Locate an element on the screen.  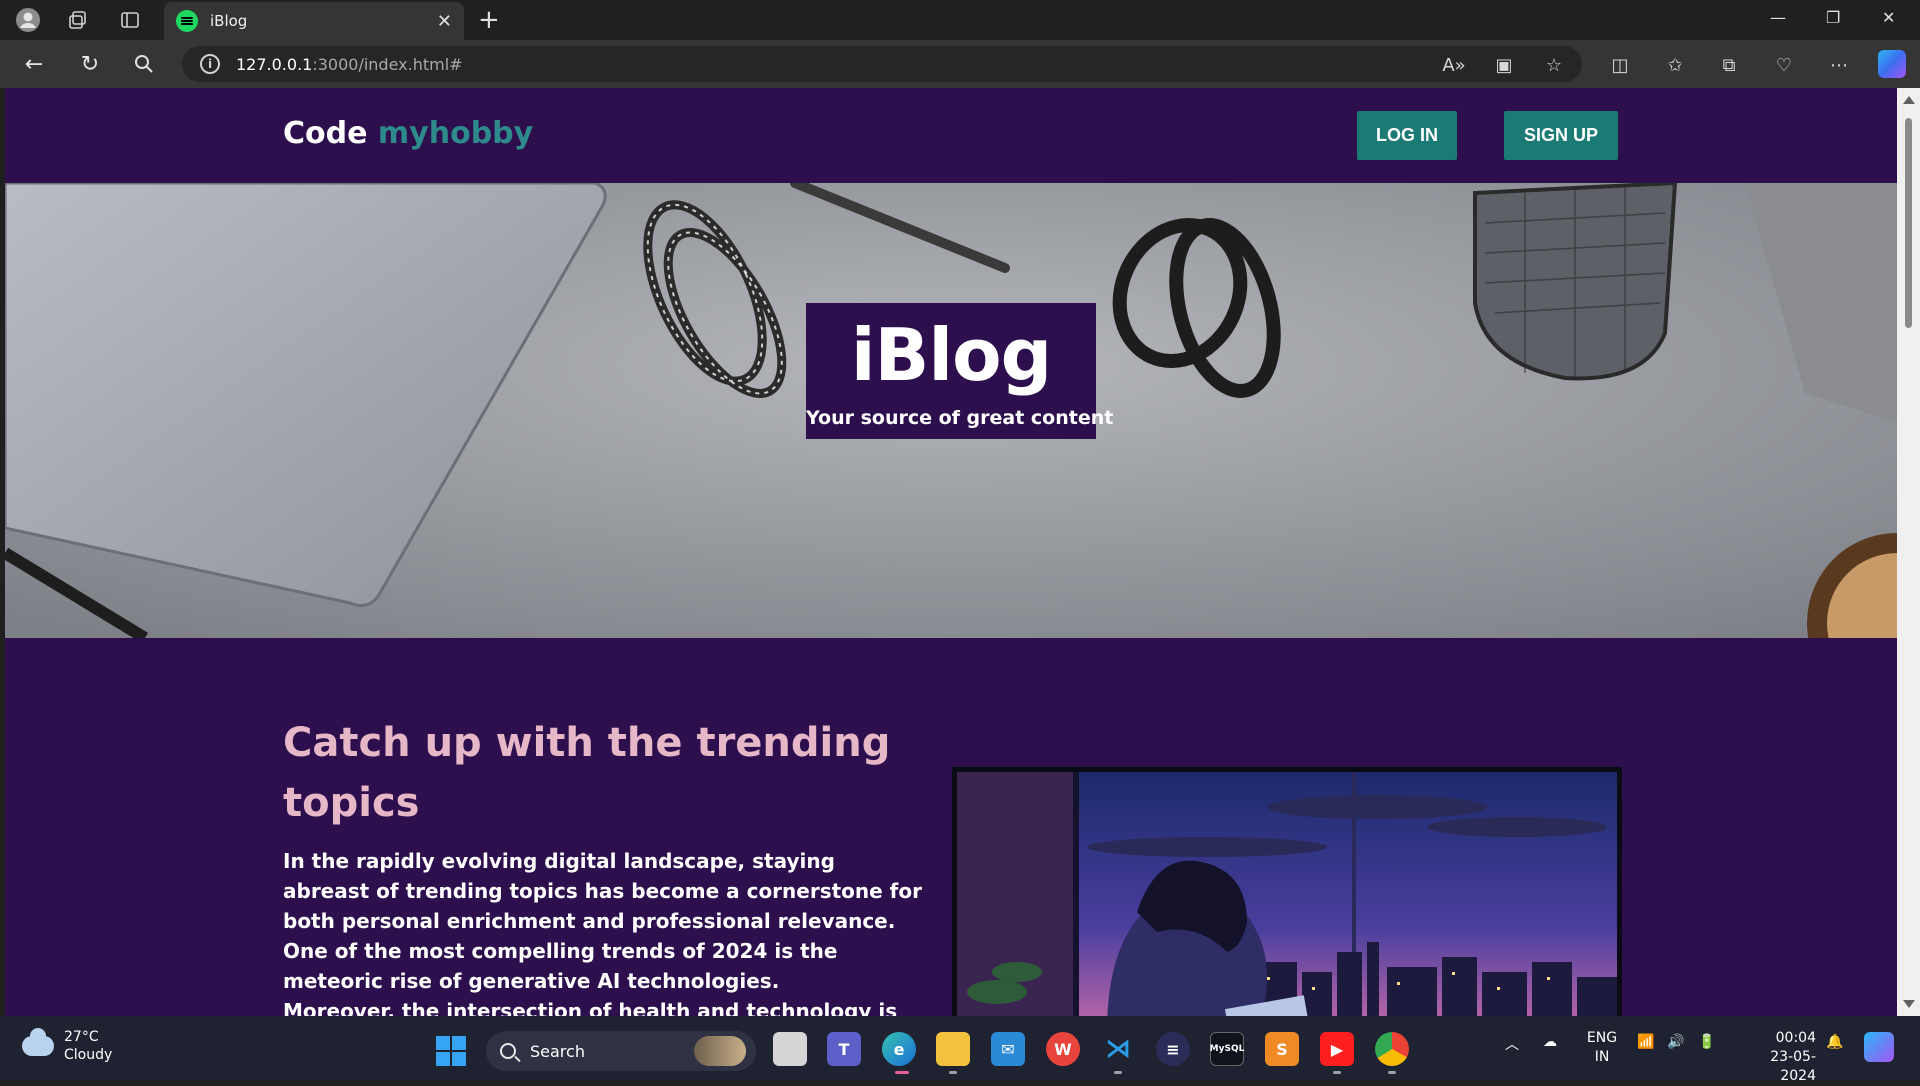
more-menu-icon: ⋯ is located at coordinates (1839, 65).